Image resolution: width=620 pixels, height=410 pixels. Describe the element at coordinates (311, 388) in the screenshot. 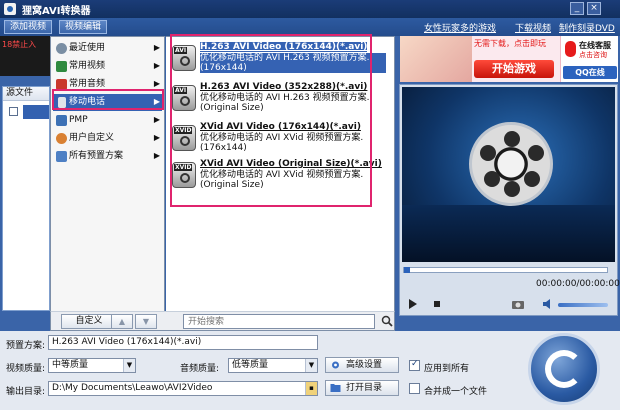

I see `folder-icon: ▪` at that location.